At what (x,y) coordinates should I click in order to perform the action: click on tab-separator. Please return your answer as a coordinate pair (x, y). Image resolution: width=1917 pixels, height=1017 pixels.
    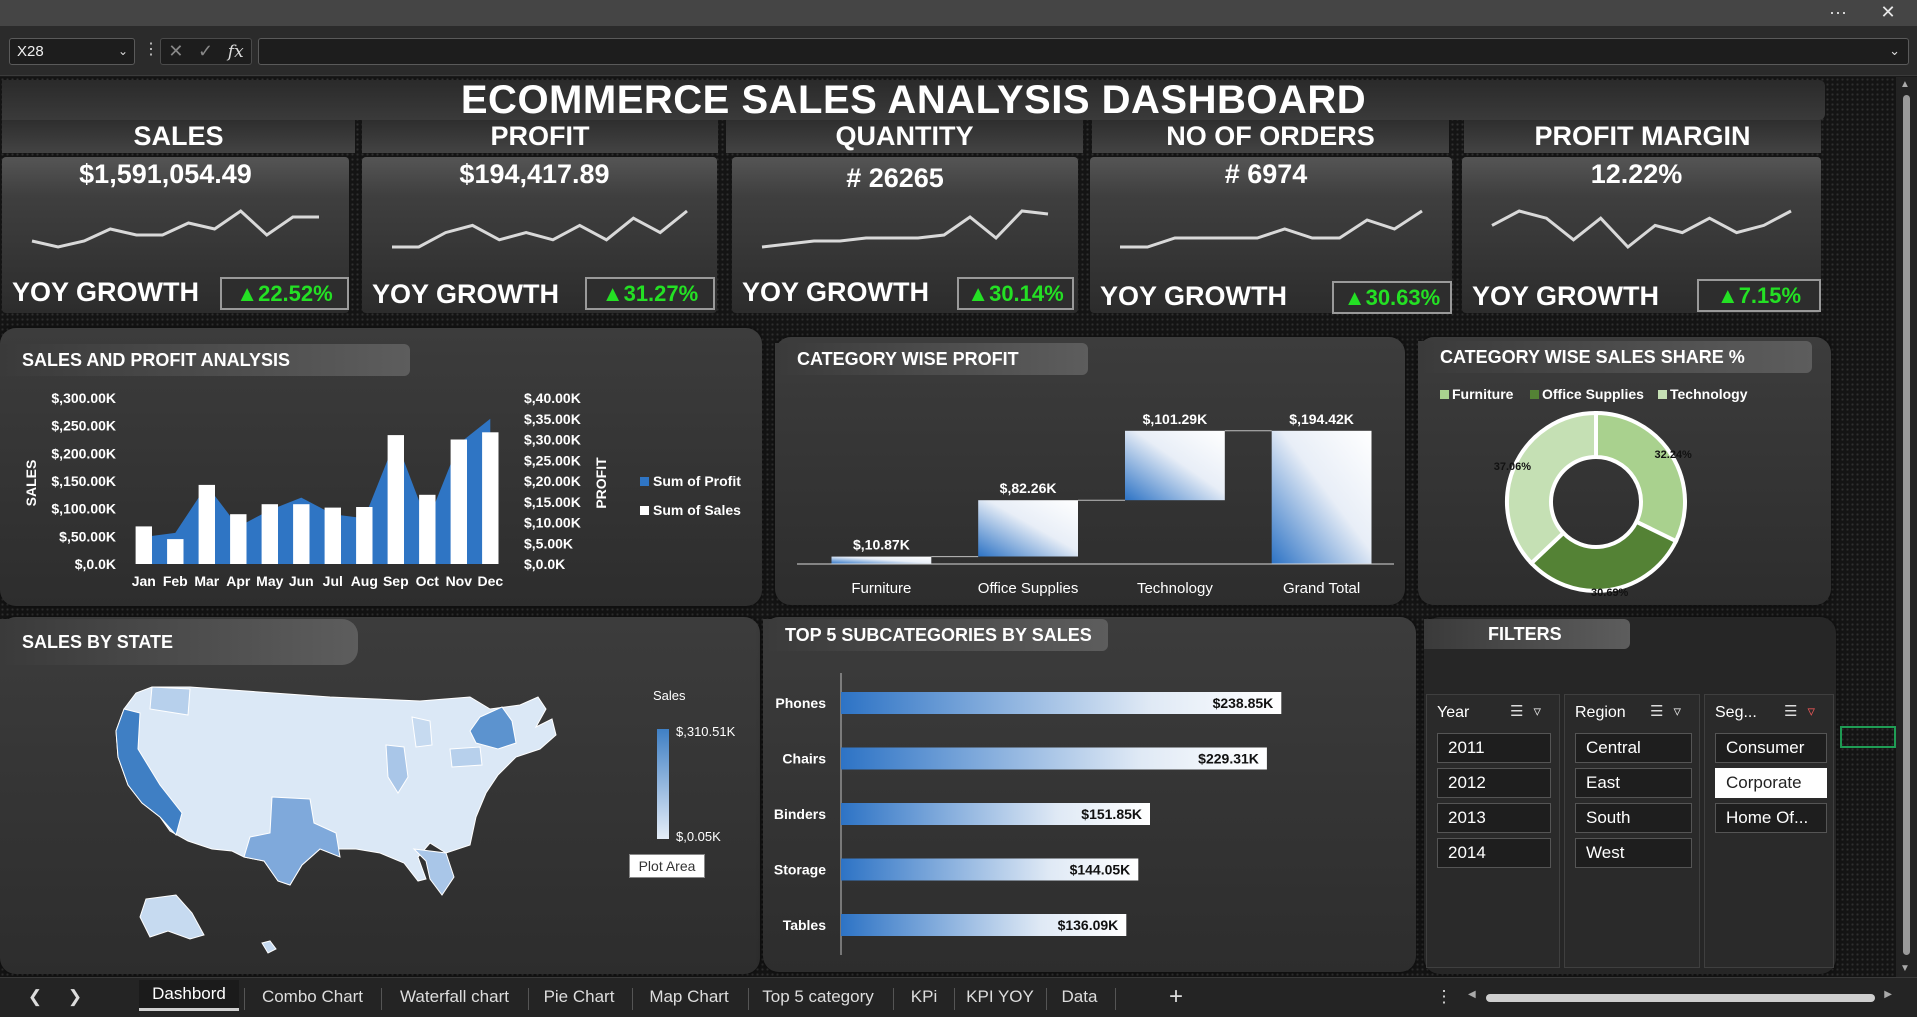
    Looking at the image, I should click on (381, 999).